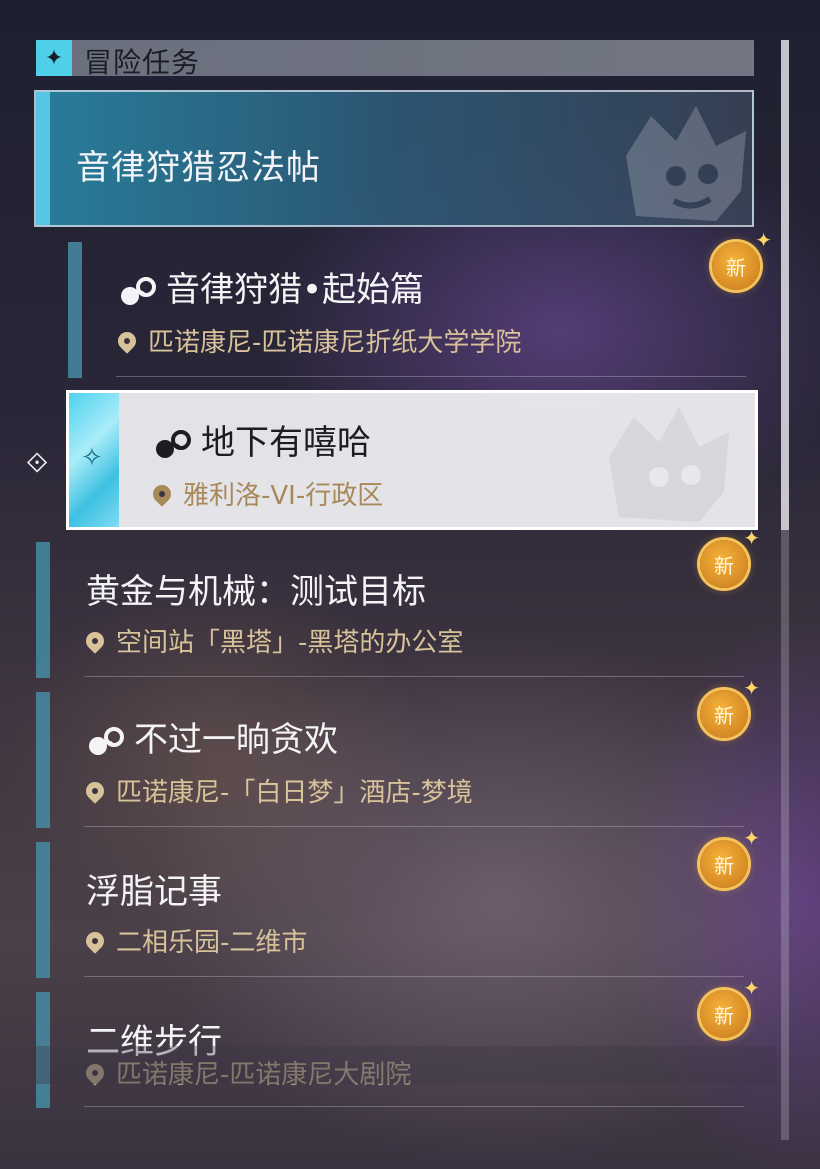 This screenshot has width=820, height=1169. I want to click on scrollbar, so click(785, 590).